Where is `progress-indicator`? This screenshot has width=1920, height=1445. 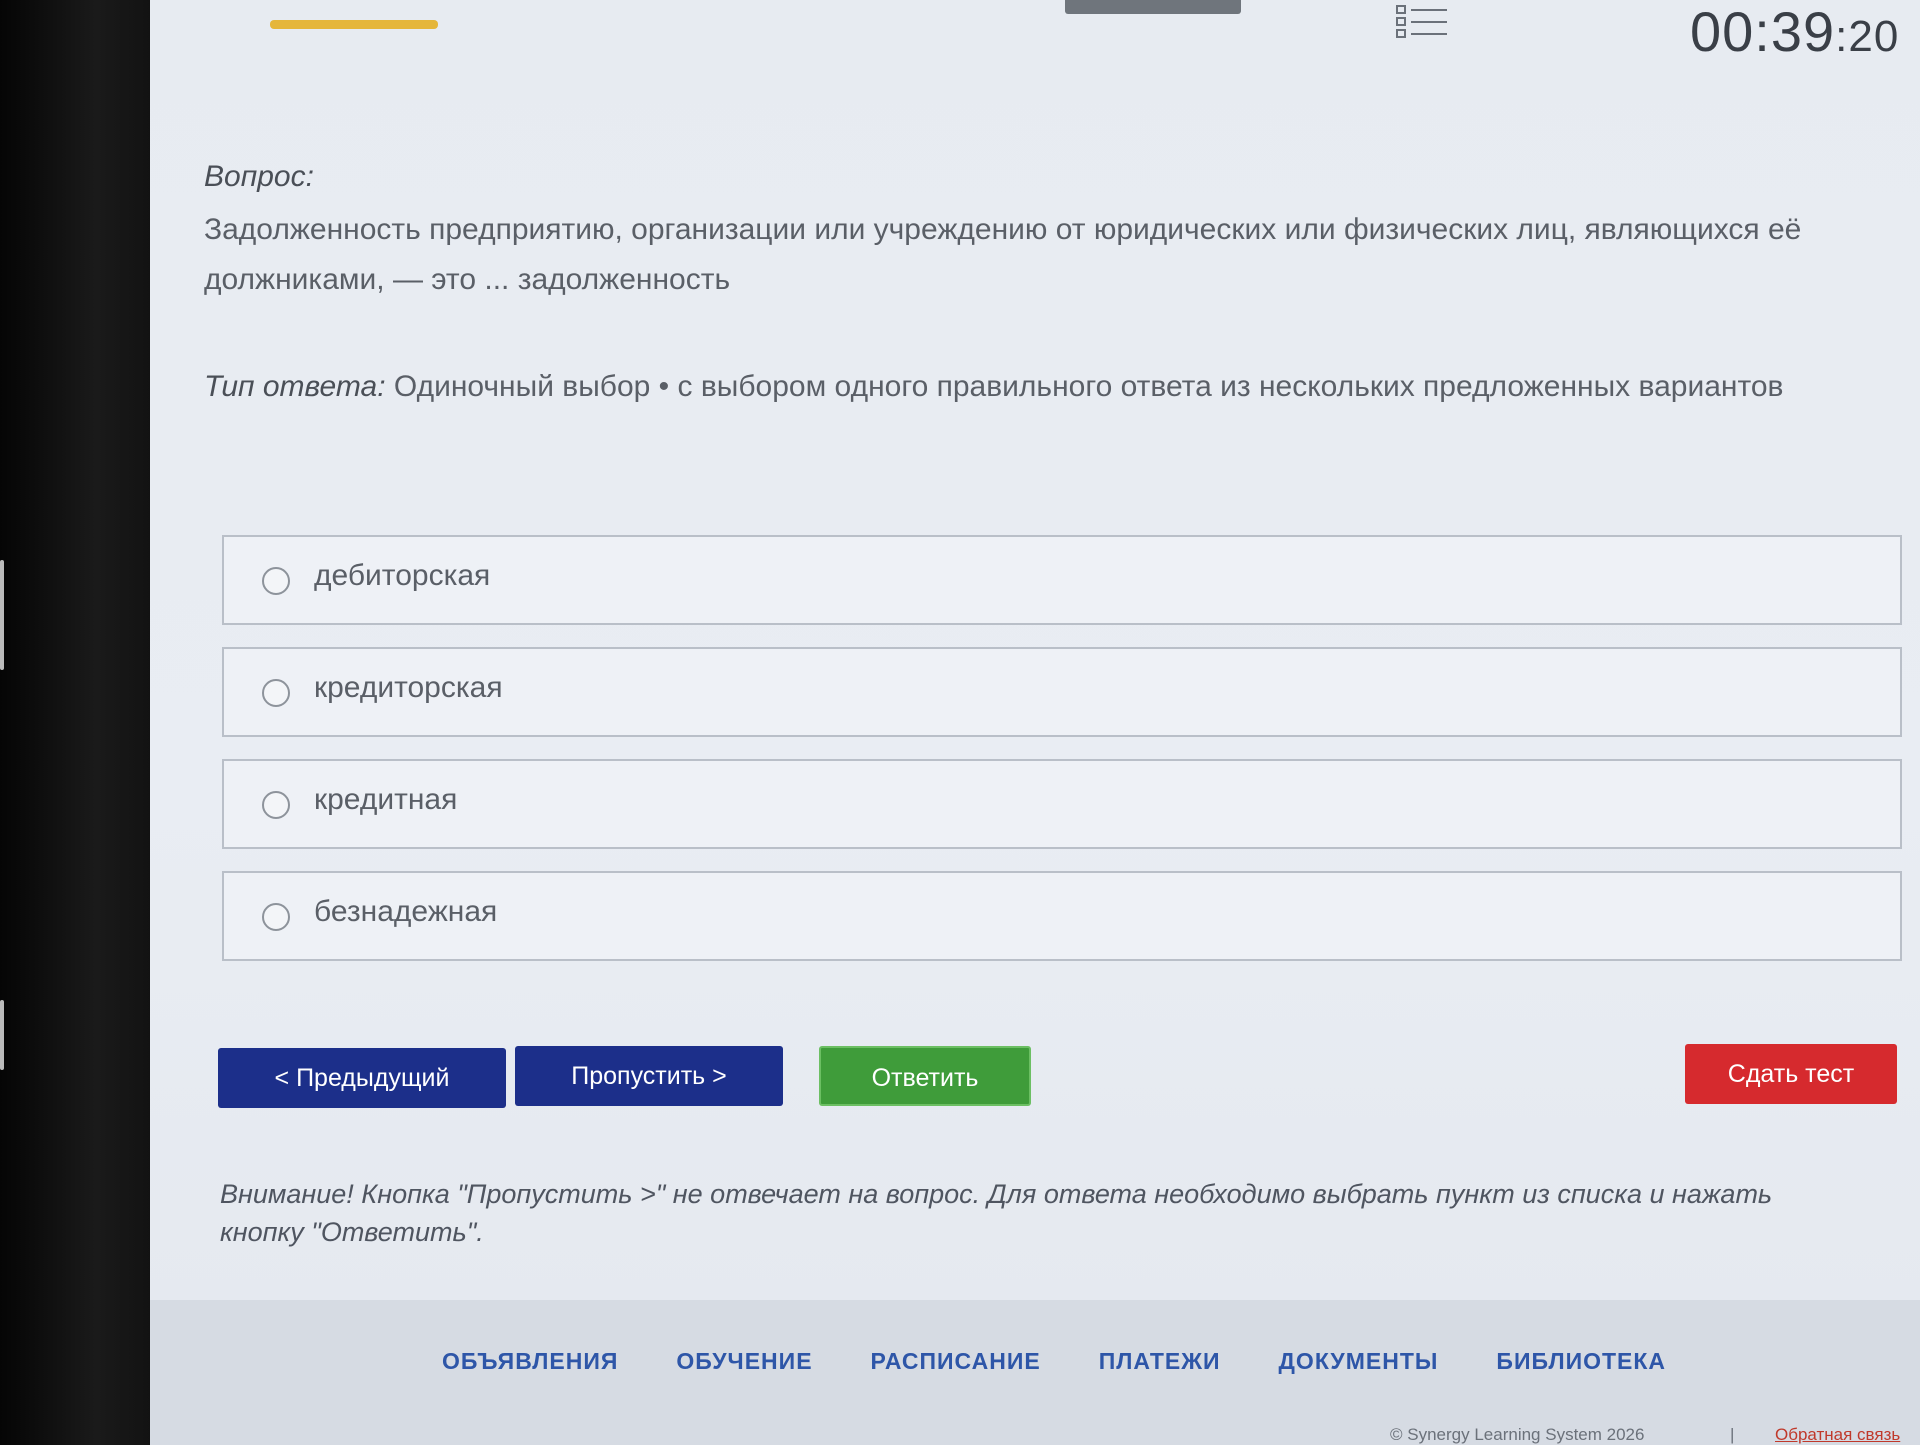
progress-indicator is located at coordinates (354, 24).